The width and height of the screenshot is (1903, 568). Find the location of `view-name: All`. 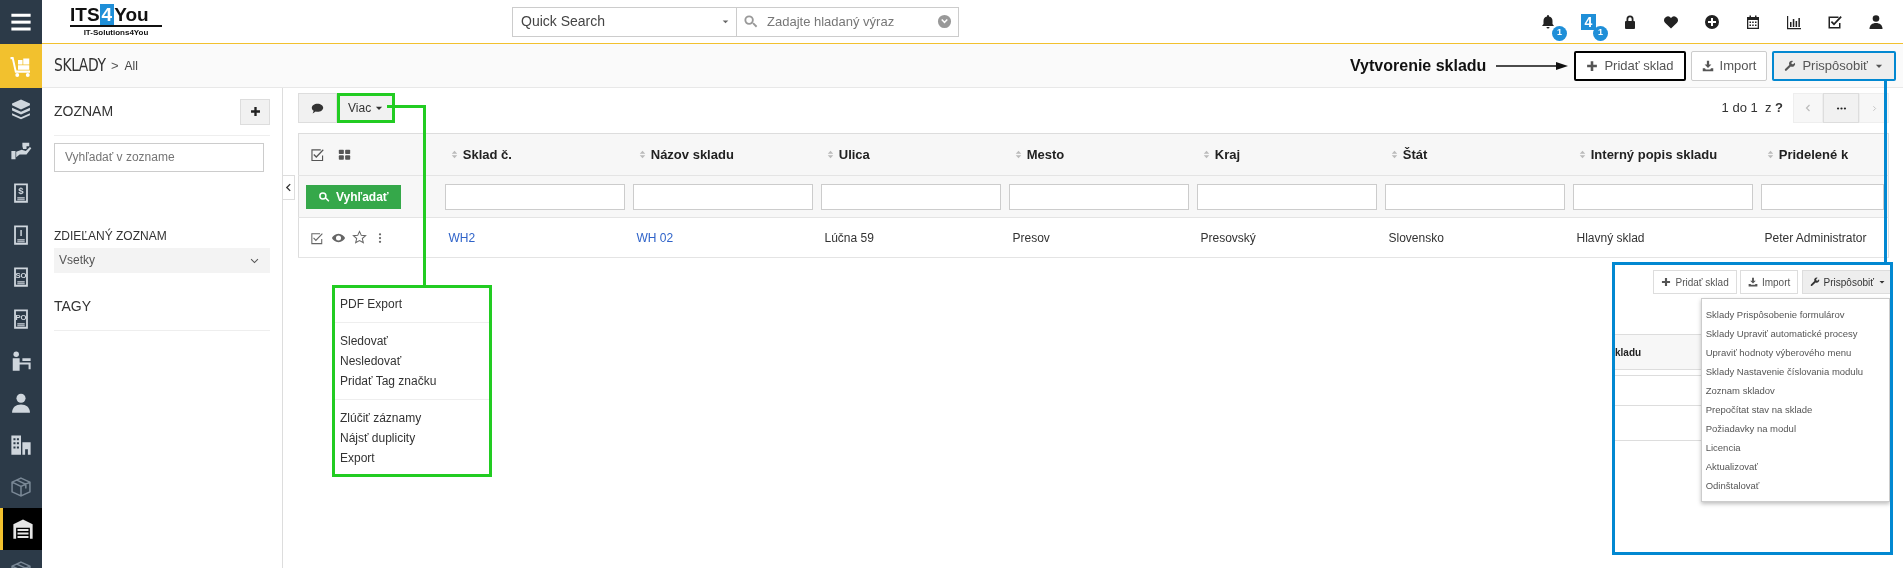

view-name: All is located at coordinates (131, 66).